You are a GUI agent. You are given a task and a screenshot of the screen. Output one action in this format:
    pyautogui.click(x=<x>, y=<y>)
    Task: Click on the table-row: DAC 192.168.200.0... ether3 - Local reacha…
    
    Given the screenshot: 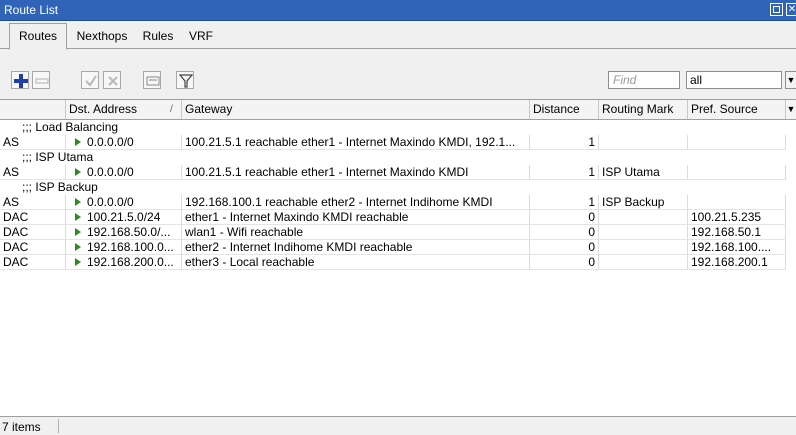 What is the action you would take?
    pyautogui.click(x=398, y=262)
    